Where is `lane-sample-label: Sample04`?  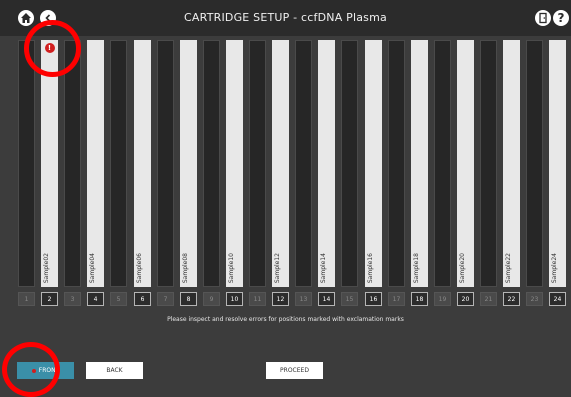 lane-sample-label: Sample04 is located at coordinates (92, 267).